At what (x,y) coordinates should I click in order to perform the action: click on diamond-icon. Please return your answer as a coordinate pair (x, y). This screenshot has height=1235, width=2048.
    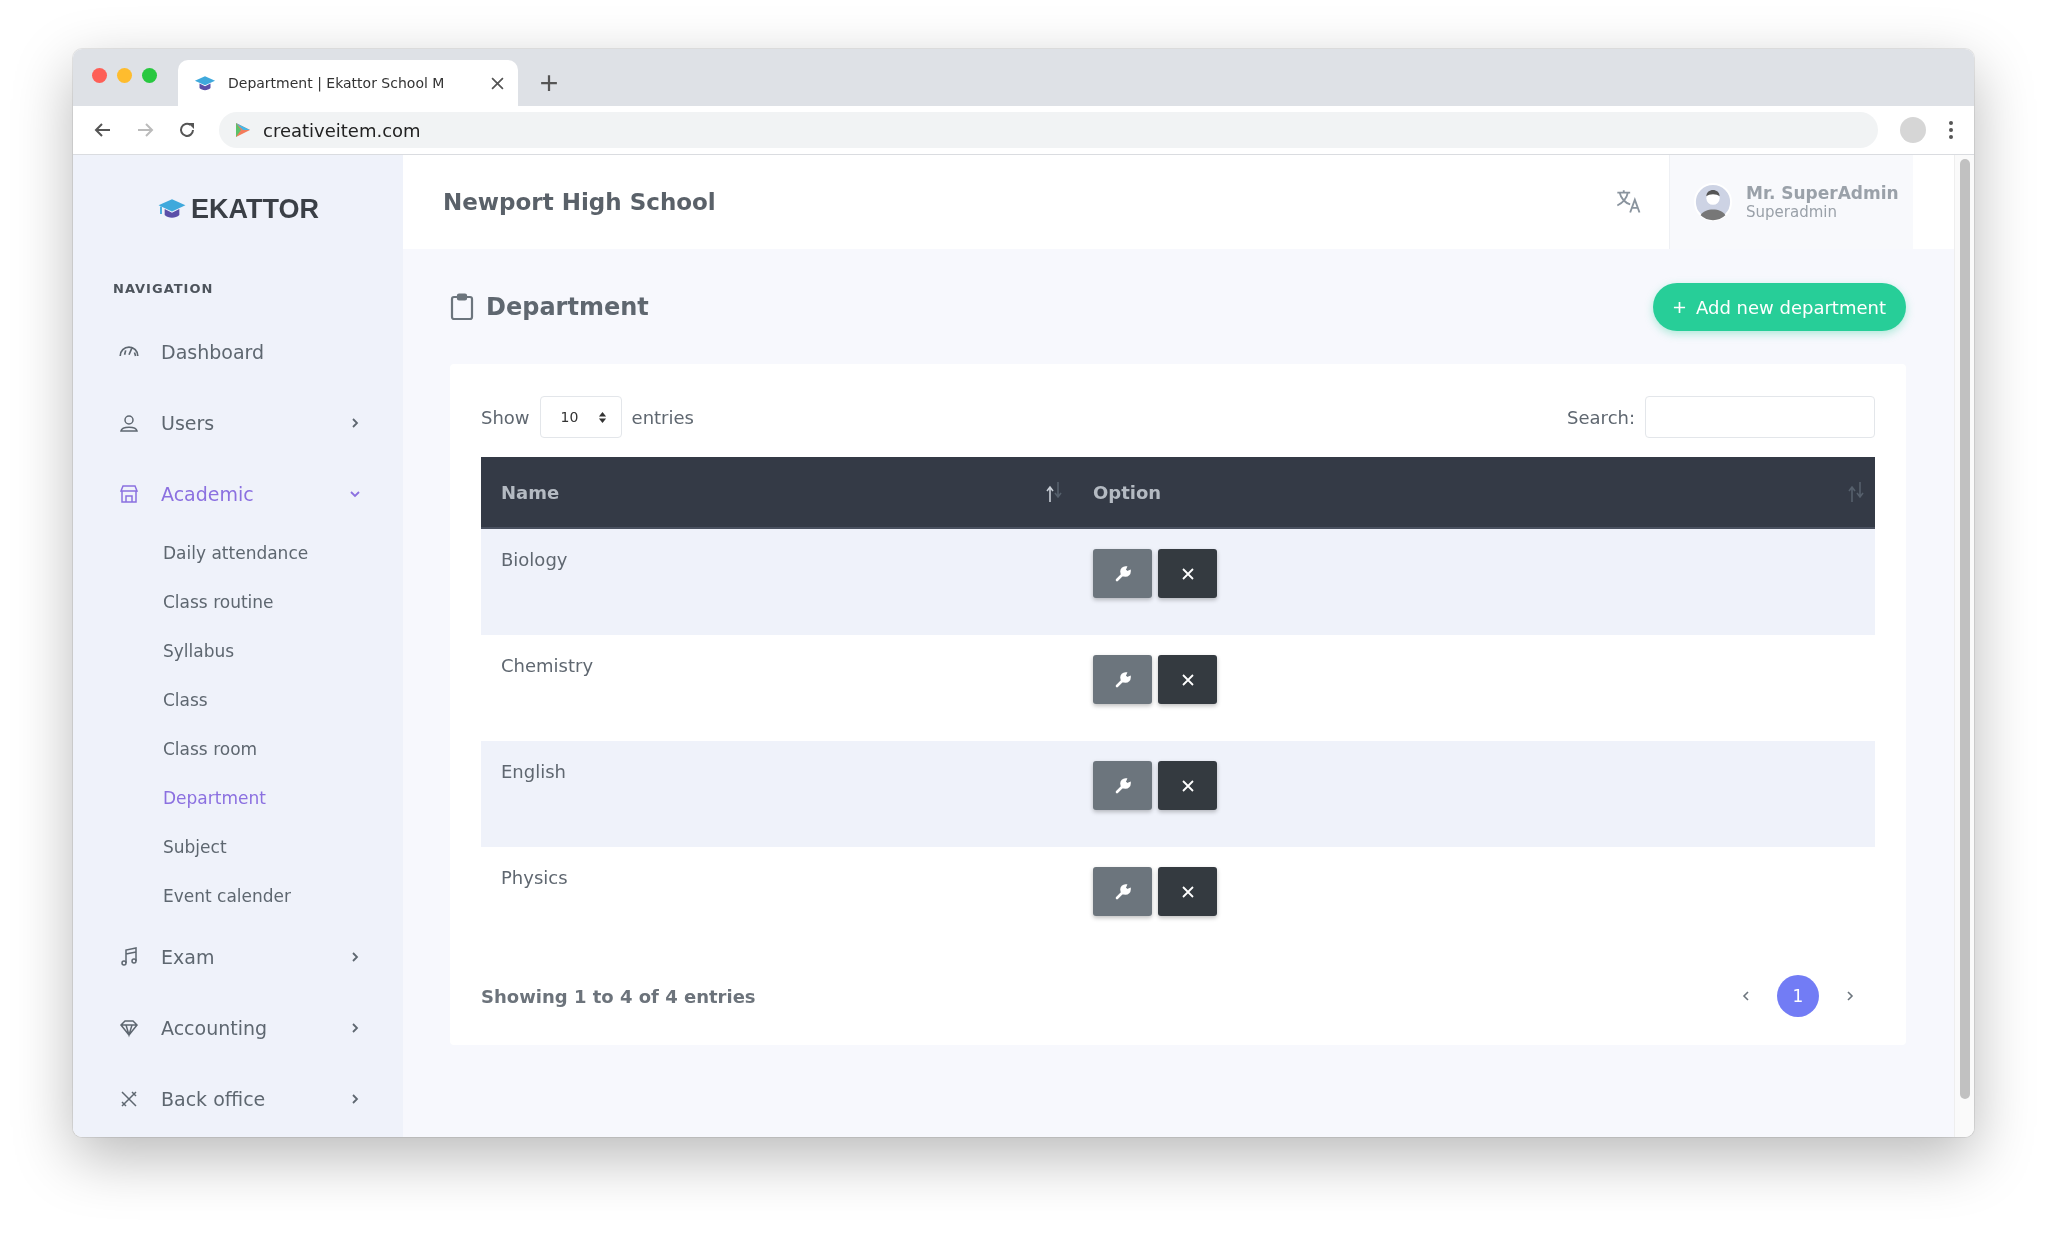
    Looking at the image, I should click on (129, 1027).